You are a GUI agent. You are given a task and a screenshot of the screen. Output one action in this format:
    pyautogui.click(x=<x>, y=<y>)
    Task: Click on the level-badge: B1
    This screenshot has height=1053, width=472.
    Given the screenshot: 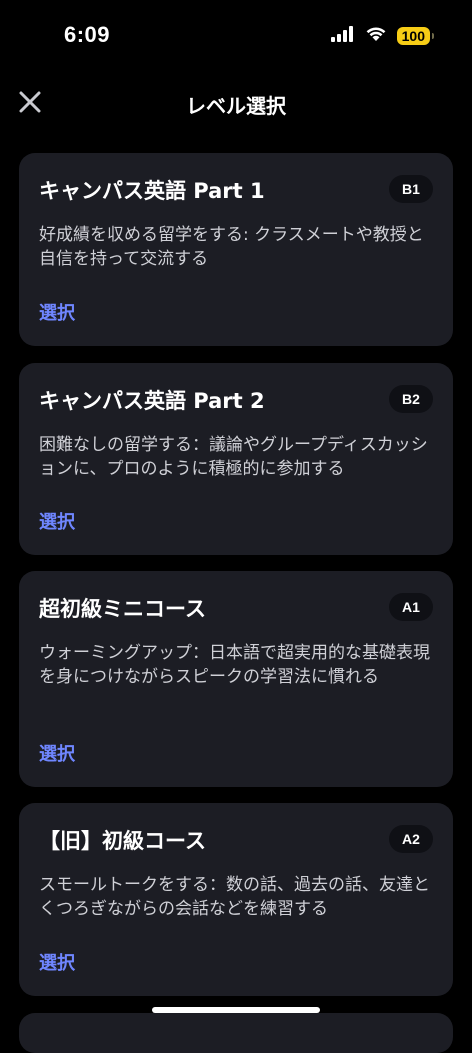 What is the action you would take?
    pyautogui.click(x=411, y=189)
    